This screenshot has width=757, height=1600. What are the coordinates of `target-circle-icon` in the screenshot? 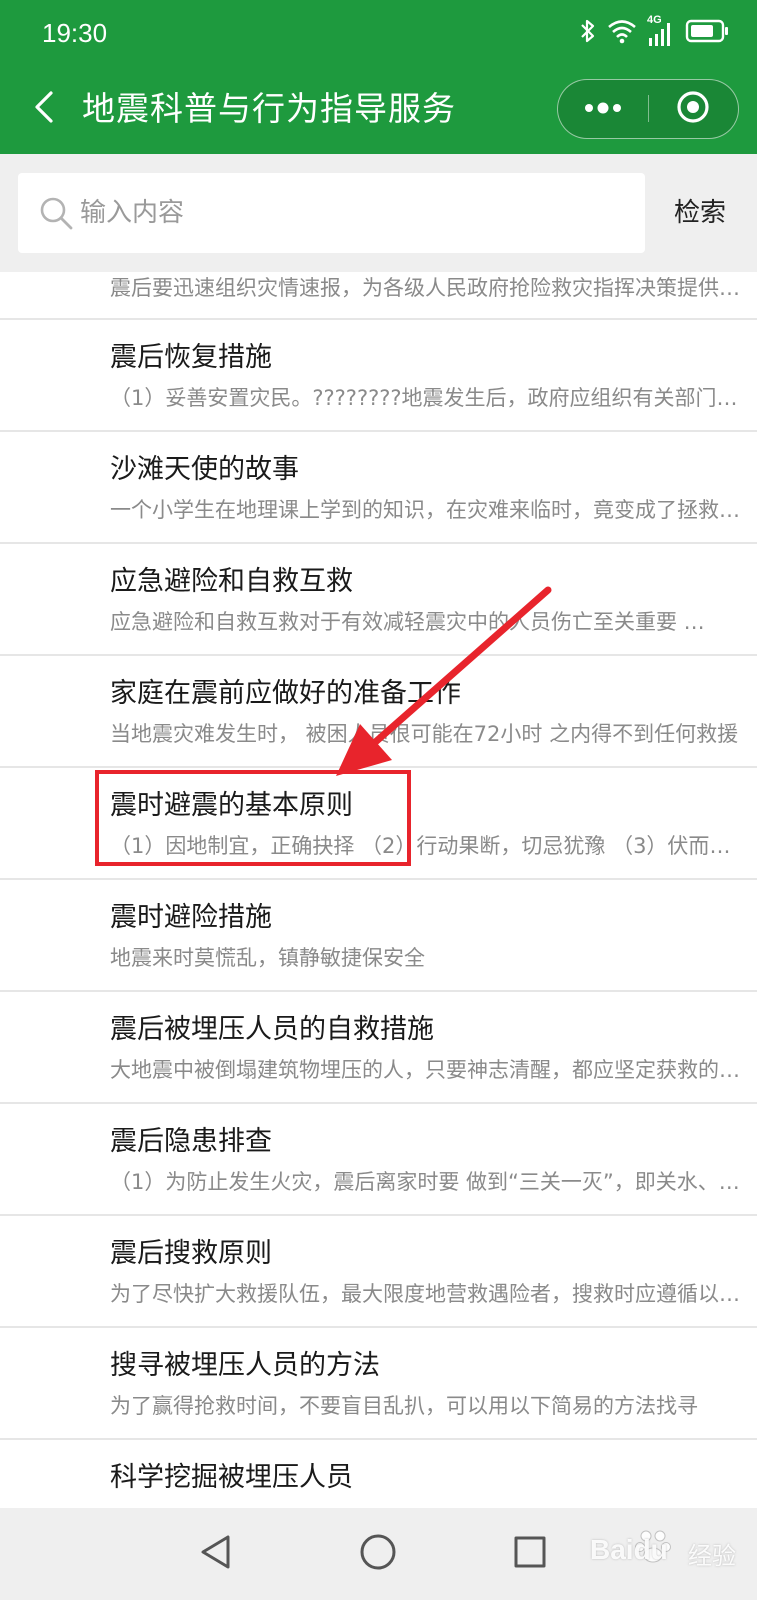 It's located at (693, 109).